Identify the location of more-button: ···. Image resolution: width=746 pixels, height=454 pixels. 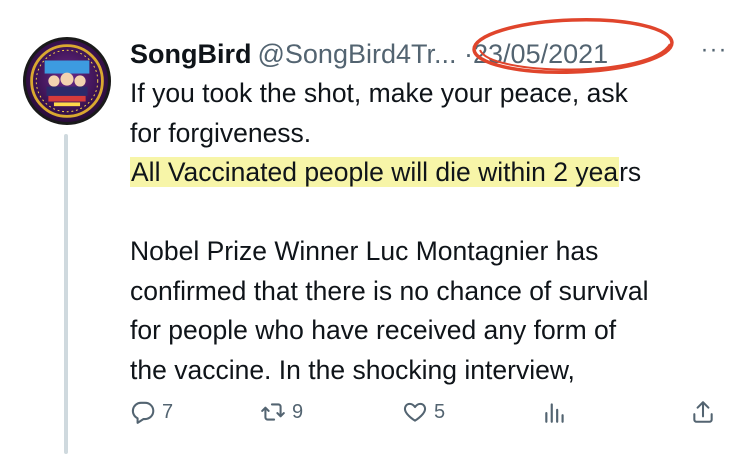
(714, 53).